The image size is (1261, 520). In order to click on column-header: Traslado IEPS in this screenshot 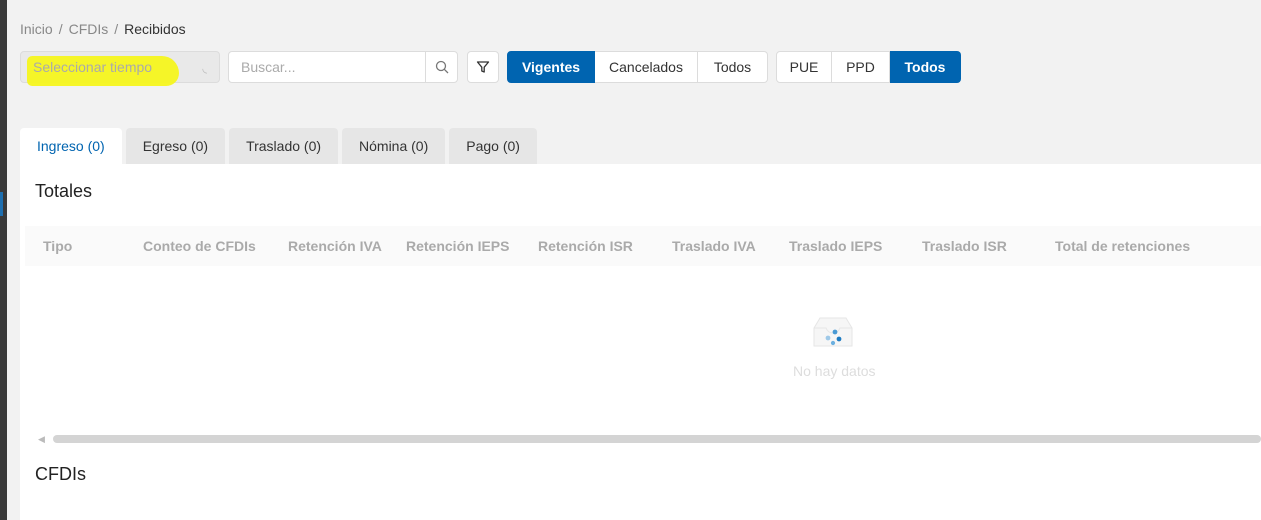, I will do `click(835, 246)`.